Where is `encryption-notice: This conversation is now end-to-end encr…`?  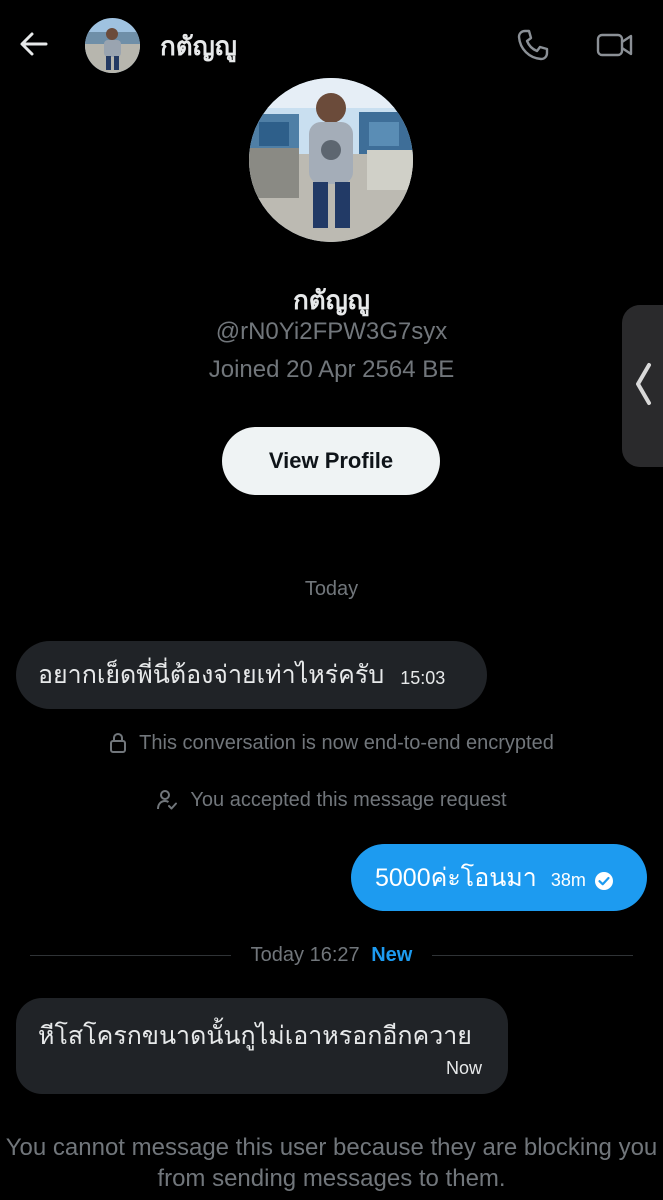
encryption-notice: This conversation is now end-to-end encr… is located at coordinates (331, 743).